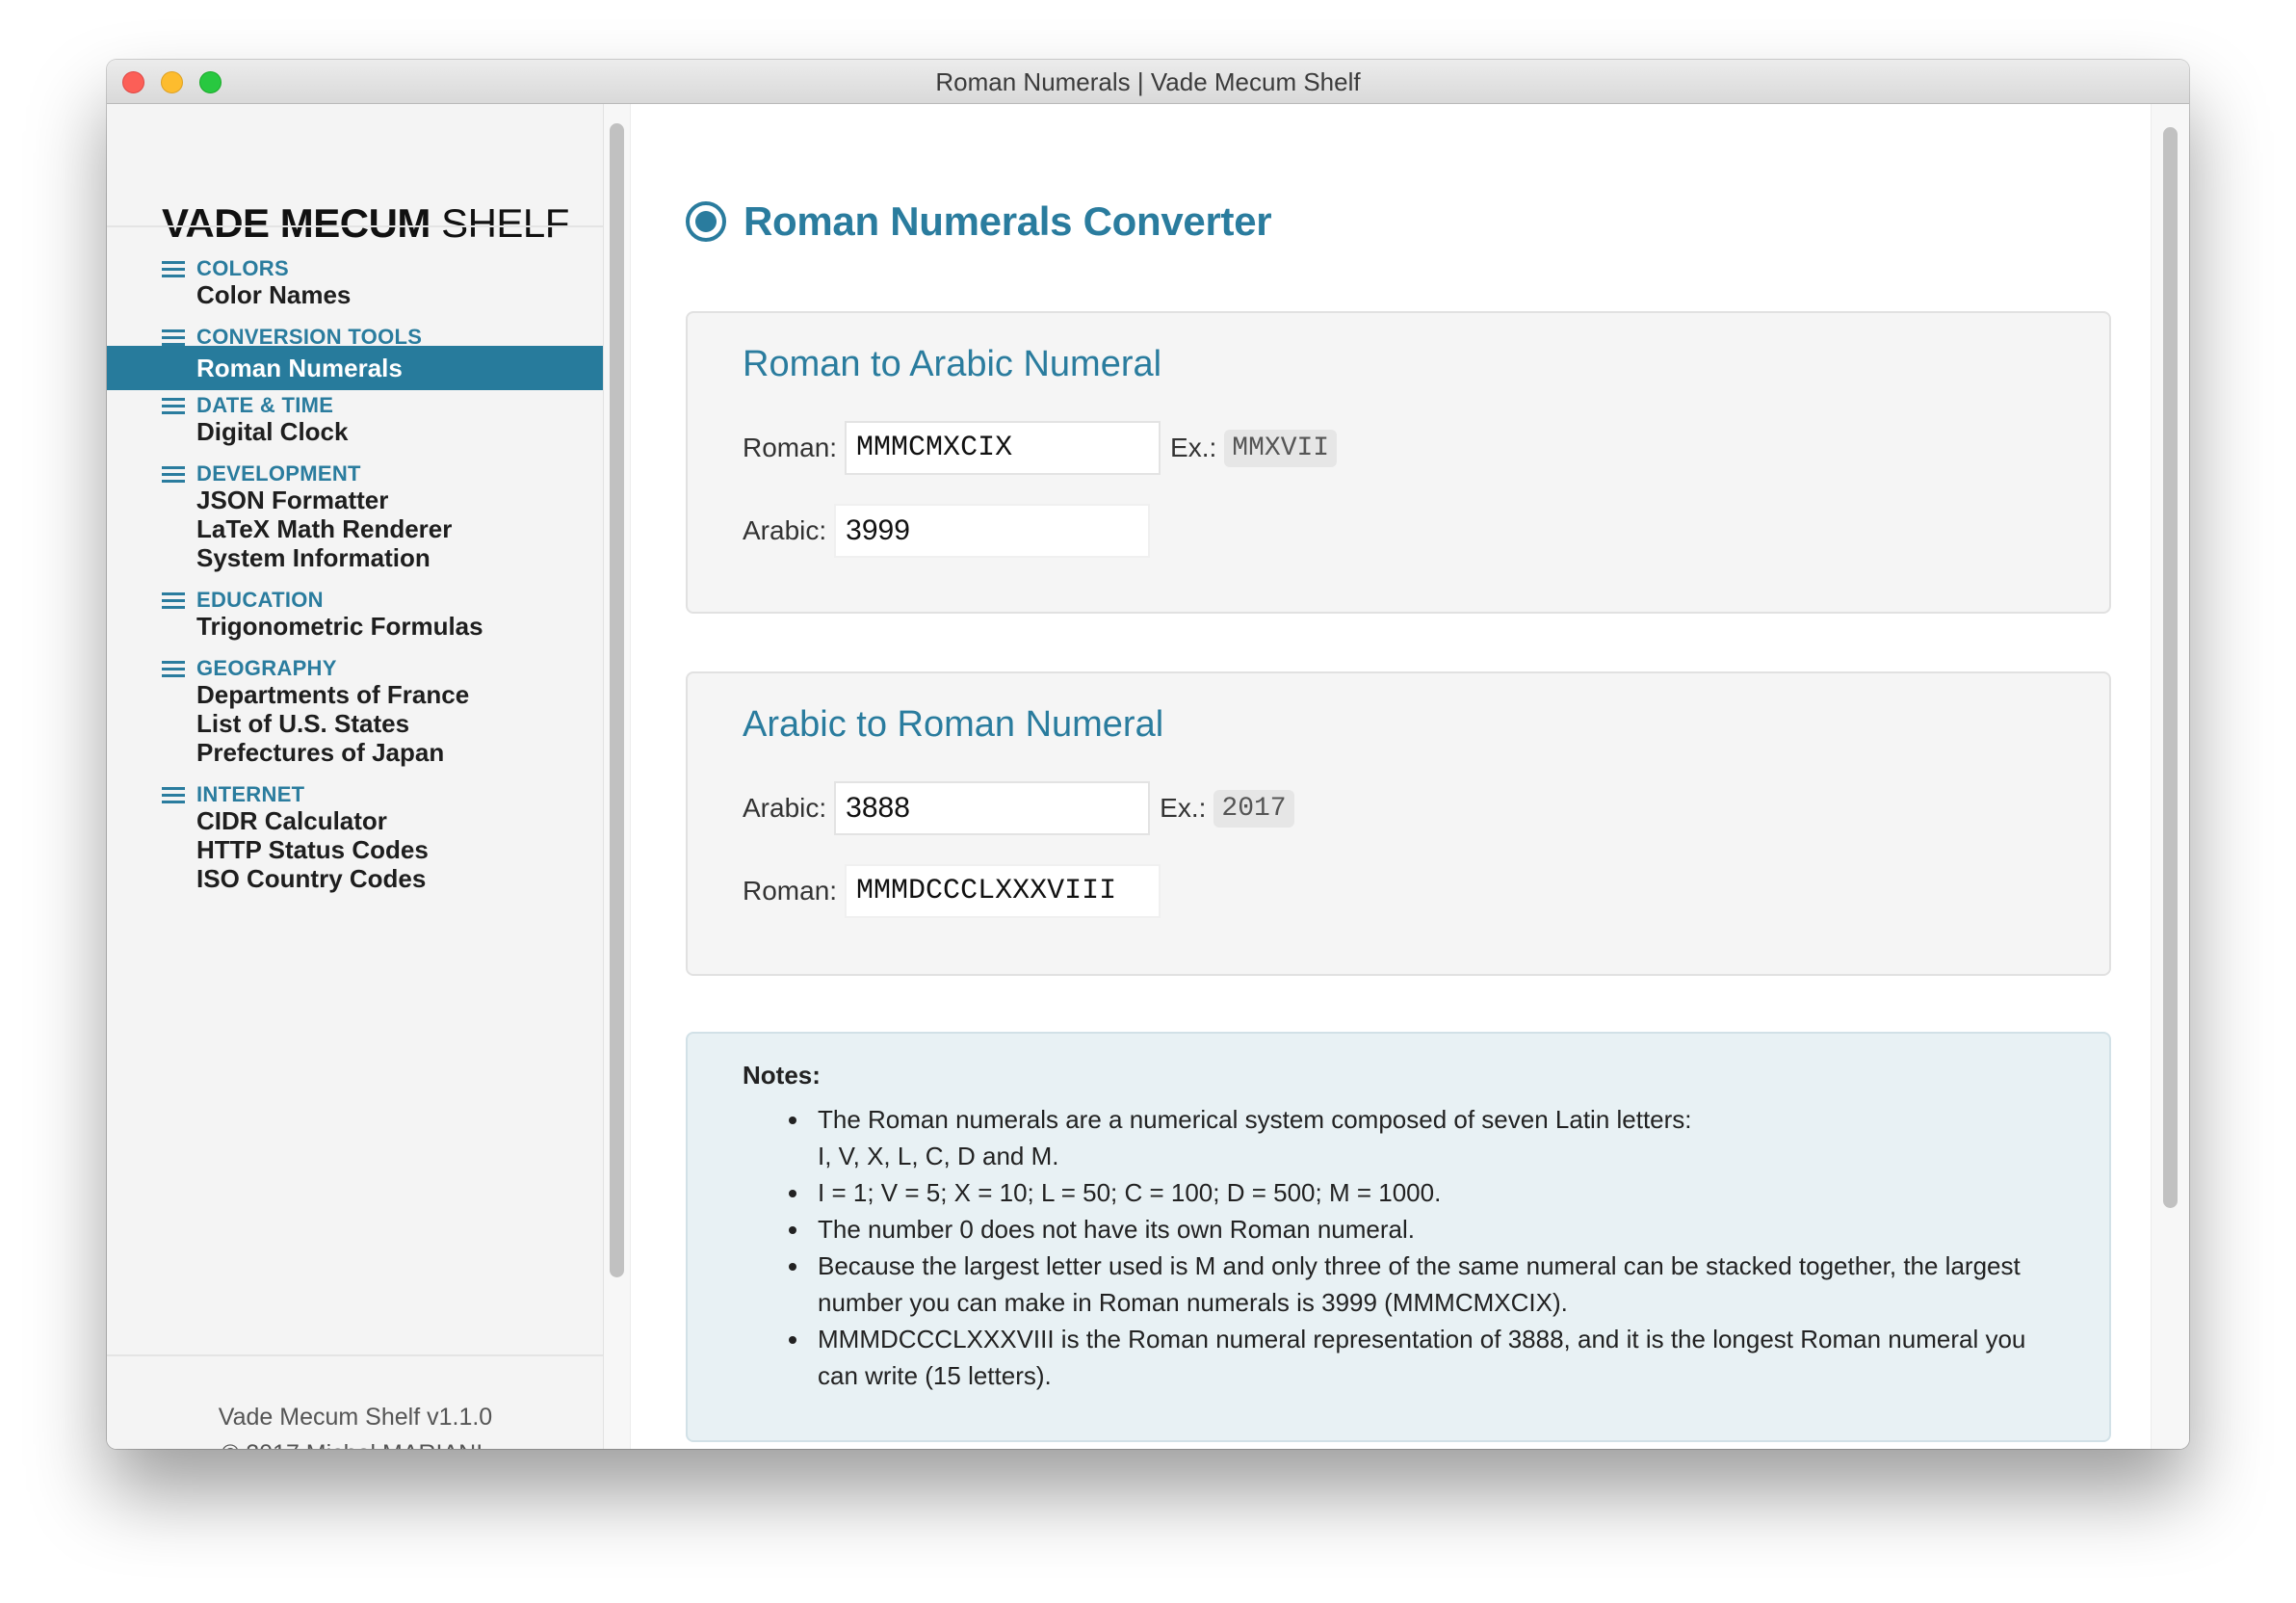 The height and width of the screenshot is (1603, 2296). I want to click on sidebar-item-prefectures-of-japan: Prefectures of Japan, so click(355, 752).